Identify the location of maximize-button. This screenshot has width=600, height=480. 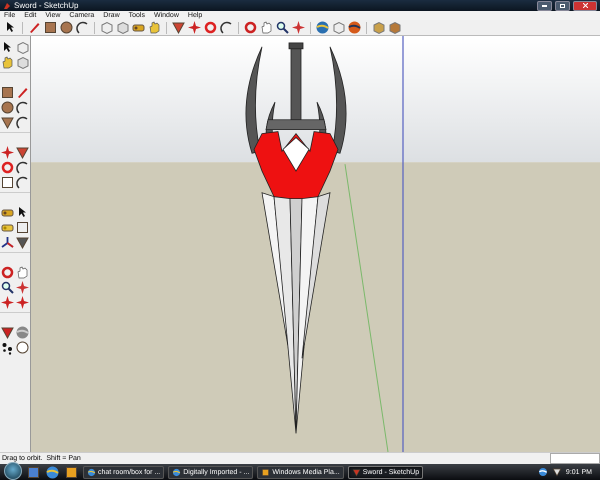
(562, 5).